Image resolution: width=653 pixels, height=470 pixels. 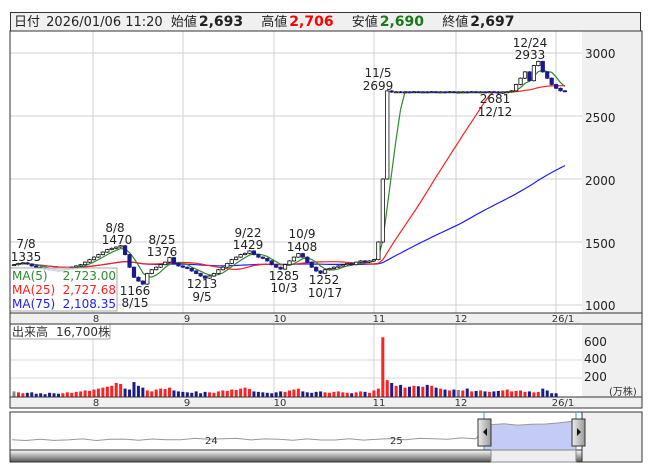 I want to click on month-tick: 10, so click(x=280, y=319).